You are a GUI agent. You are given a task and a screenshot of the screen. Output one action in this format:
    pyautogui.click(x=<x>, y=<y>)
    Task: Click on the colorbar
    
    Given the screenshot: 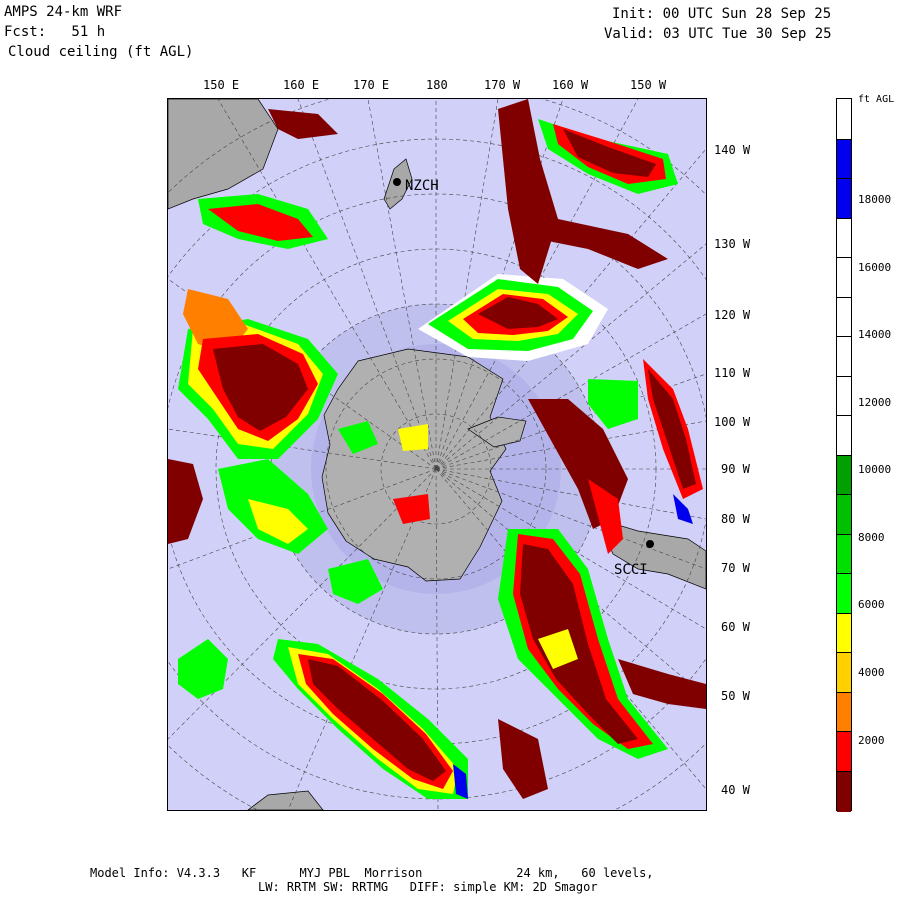 What is the action you would take?
    pyautogui.click(x=844, y=455)
    